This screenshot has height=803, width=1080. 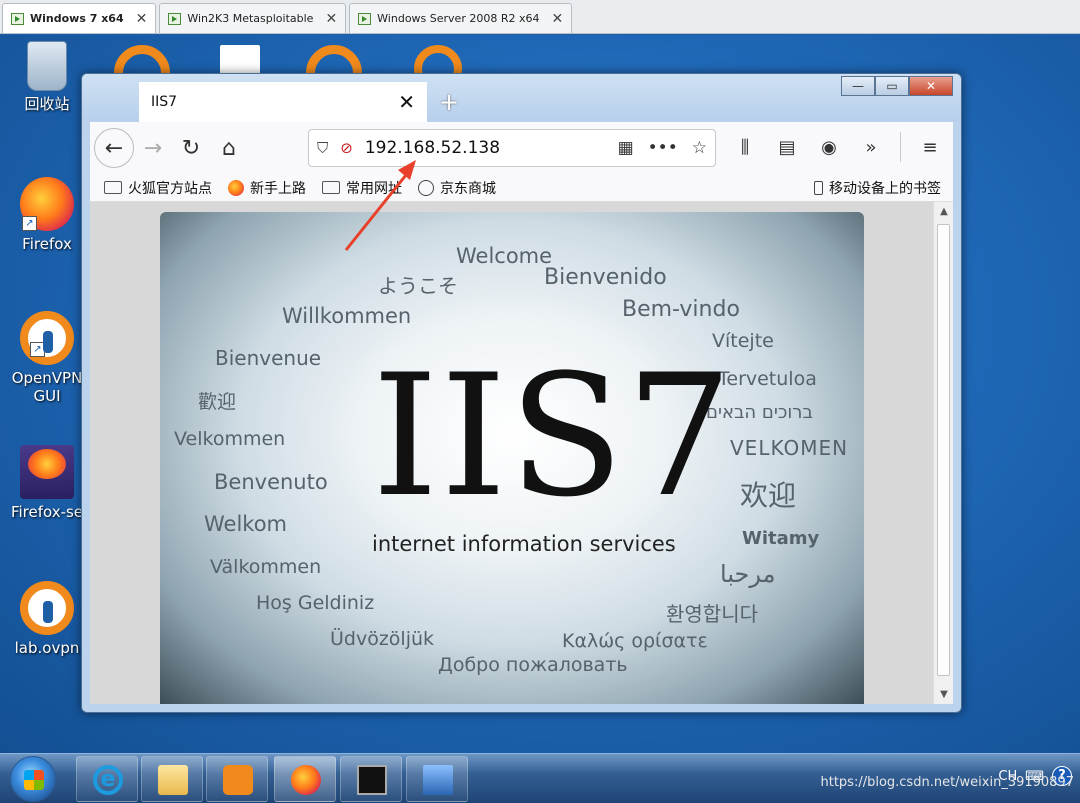 I want to click on command-prompt-icon, so click(x=372, y=780).